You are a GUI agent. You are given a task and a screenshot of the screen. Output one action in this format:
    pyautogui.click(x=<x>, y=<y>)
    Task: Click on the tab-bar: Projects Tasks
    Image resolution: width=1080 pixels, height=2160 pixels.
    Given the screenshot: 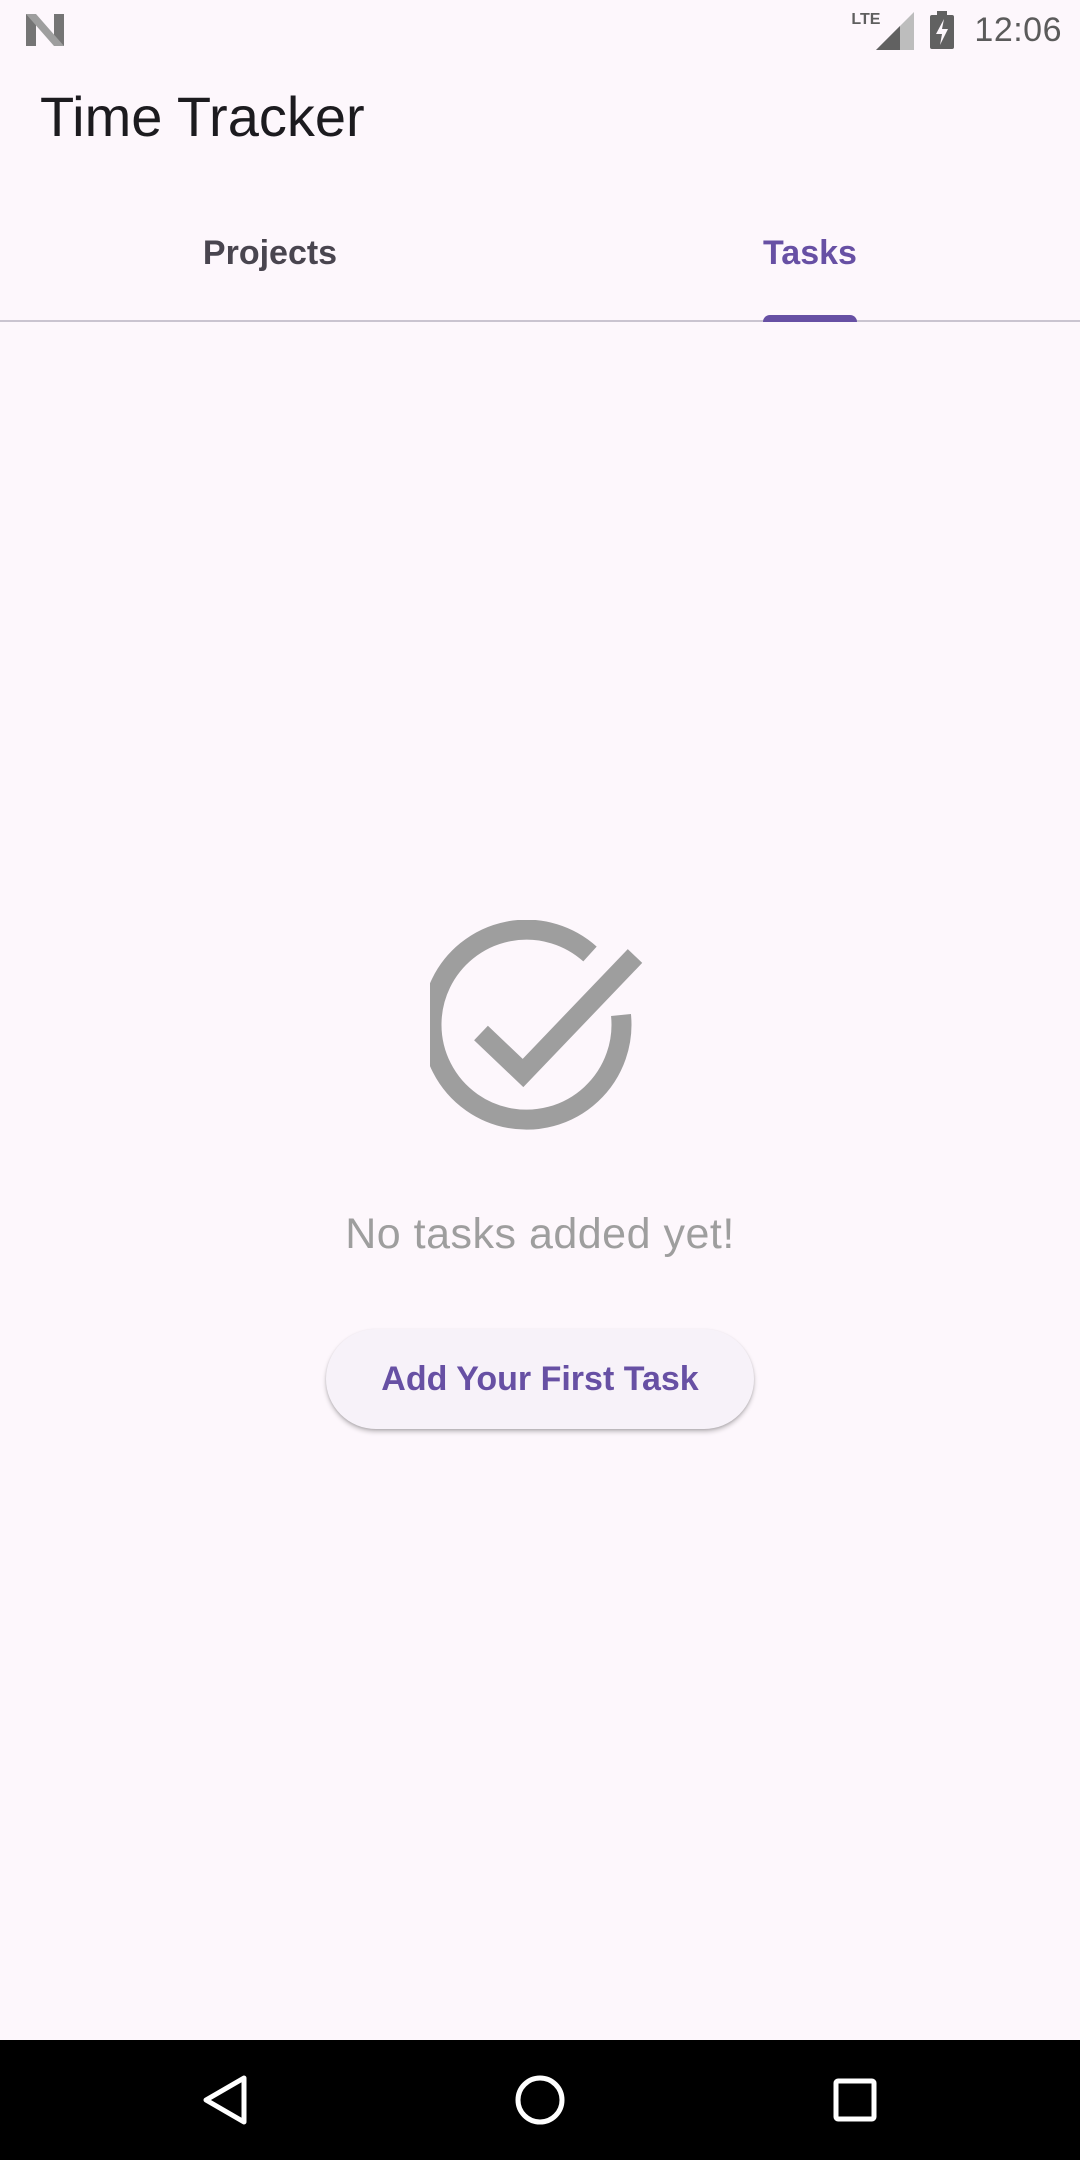 What is the action you would take?
    pyautogui.click(x=540, y=266)
    